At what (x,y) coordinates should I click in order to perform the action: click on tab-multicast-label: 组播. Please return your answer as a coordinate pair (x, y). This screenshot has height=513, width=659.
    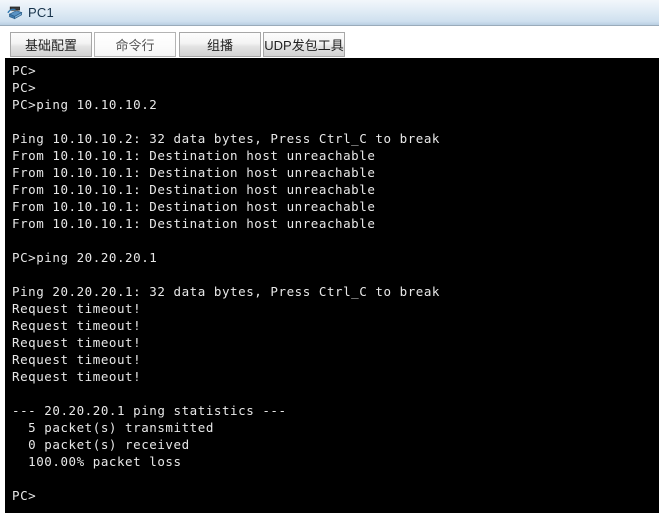
    Looking at the image, I should click on (219, 45).